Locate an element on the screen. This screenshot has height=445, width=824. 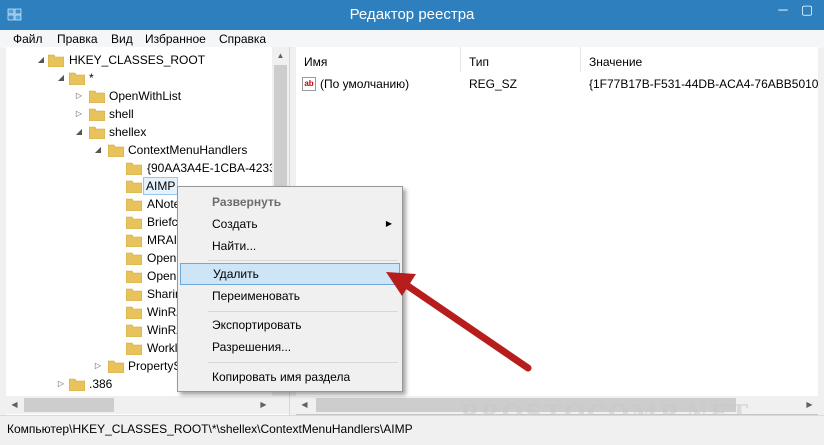
tree-node-shellex: ◢ shellex is located at coordinates (141, 132).